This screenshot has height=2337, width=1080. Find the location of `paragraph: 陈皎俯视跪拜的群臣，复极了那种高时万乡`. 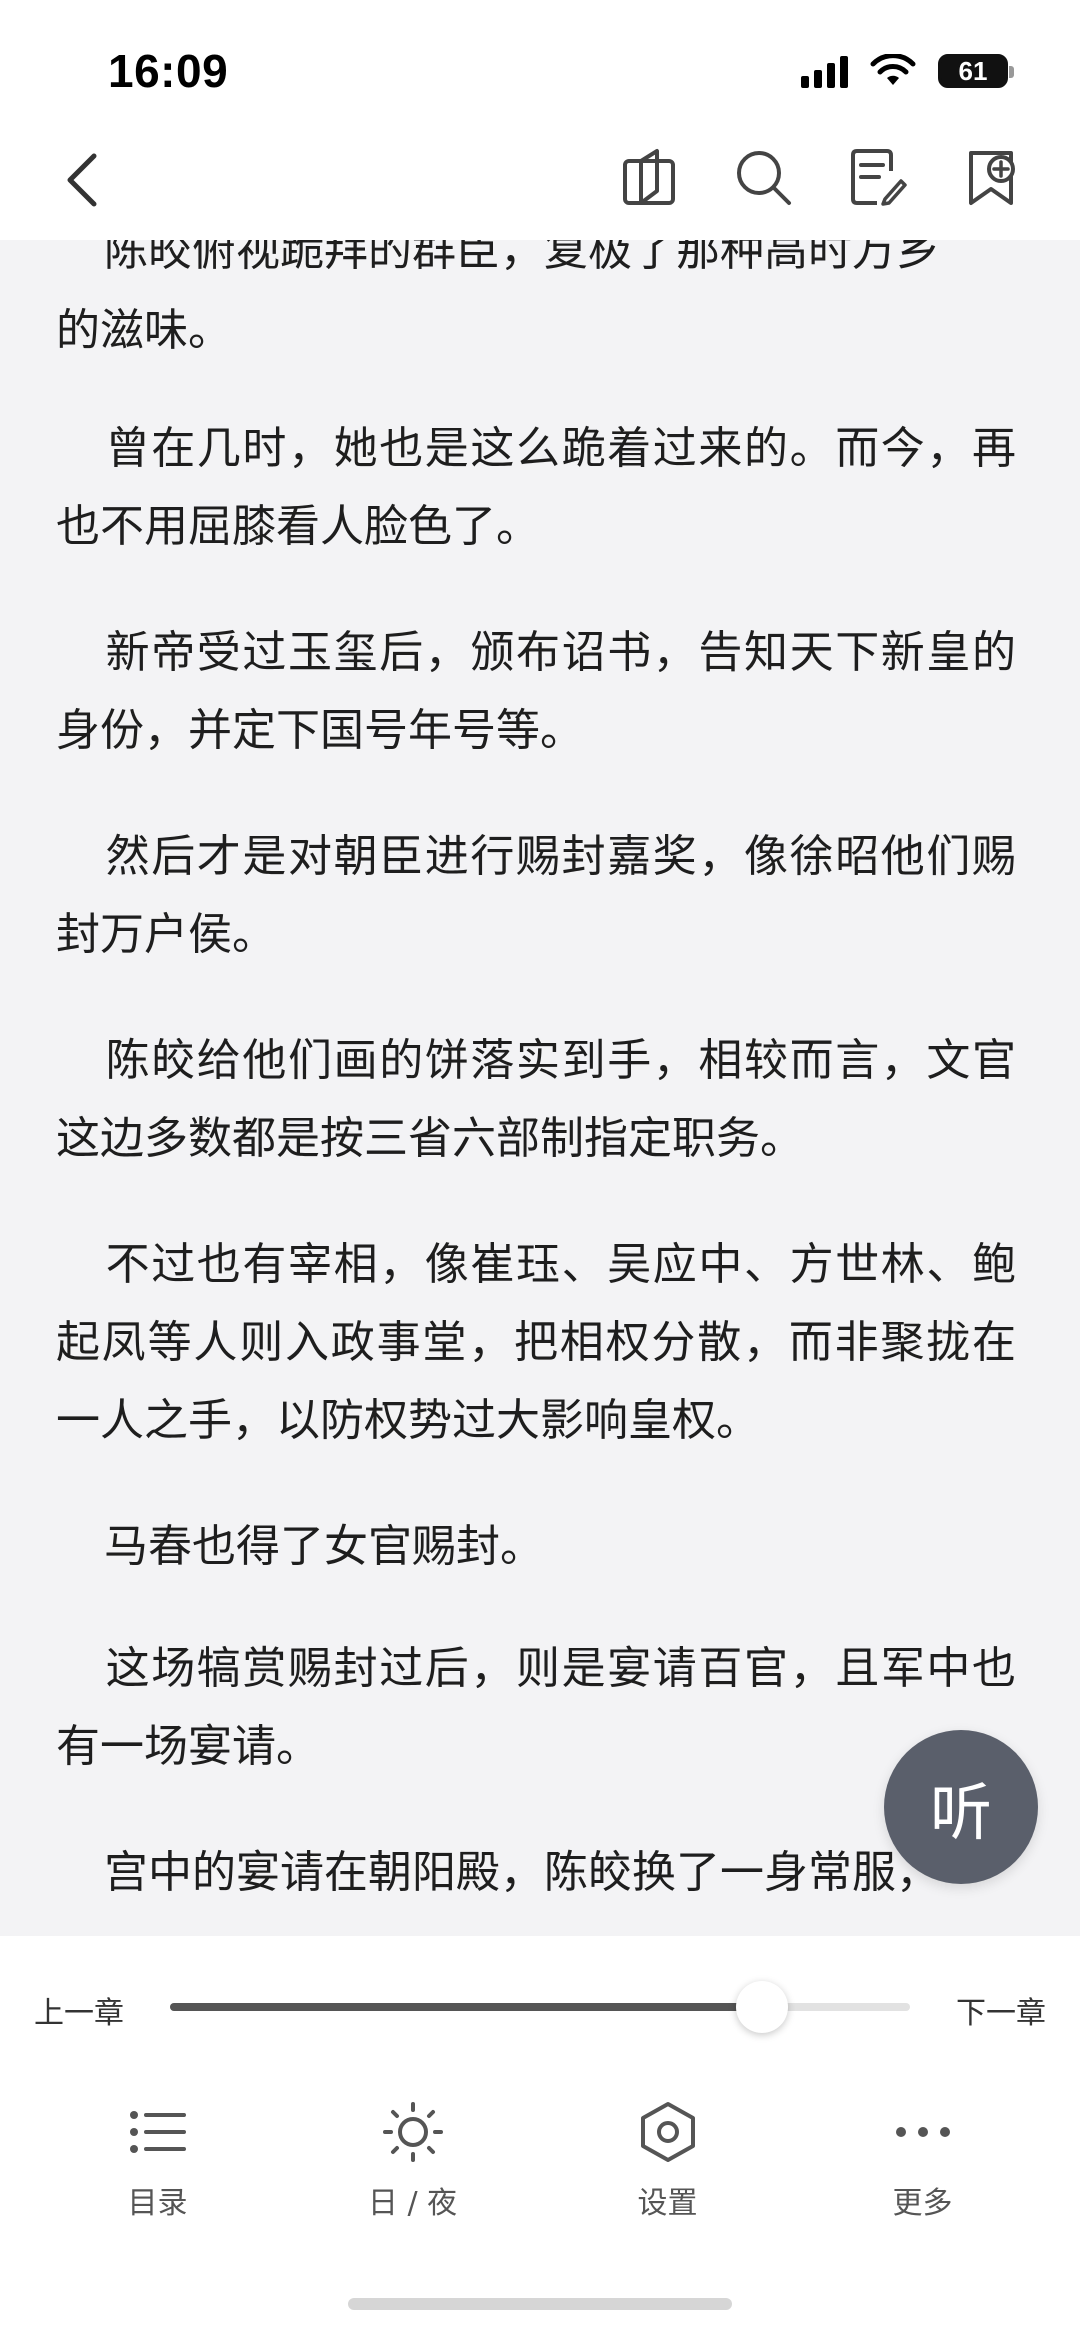

paragraph: 陈皎俯视跪拜的群臣，复极了那种高时万乡 is located at coordinates (522, 258).